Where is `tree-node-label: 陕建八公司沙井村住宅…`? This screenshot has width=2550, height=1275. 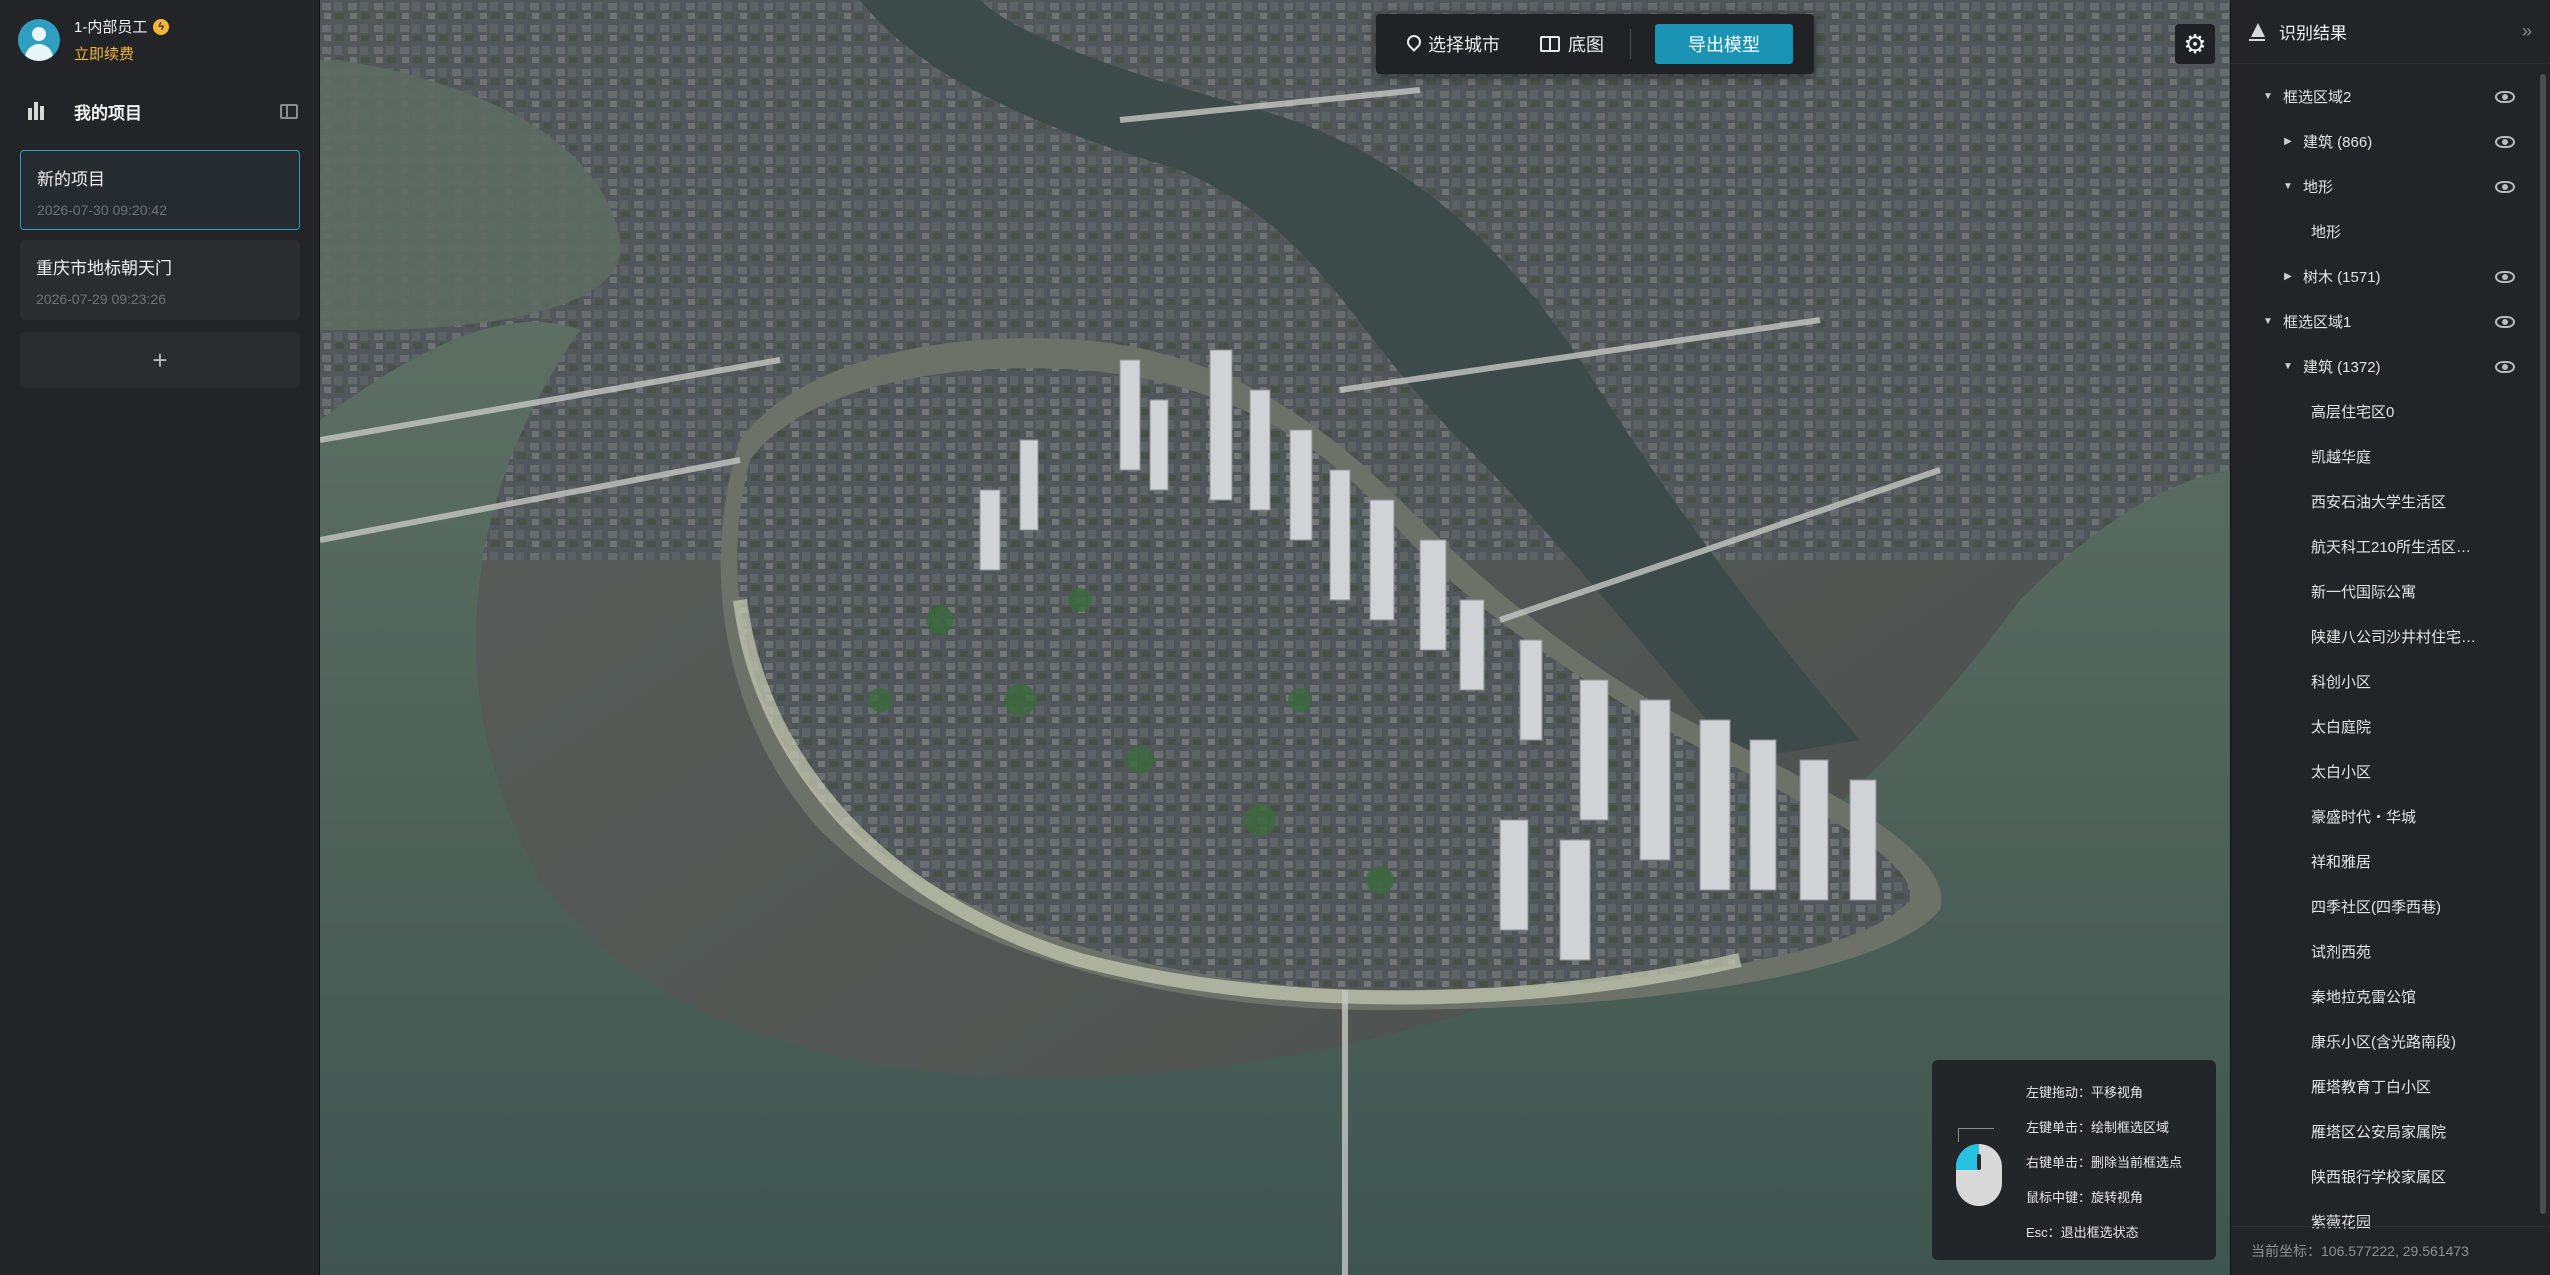
tree-node-label: 陕建八公司沙井村住宅… is located at coordinates (2394, 637).